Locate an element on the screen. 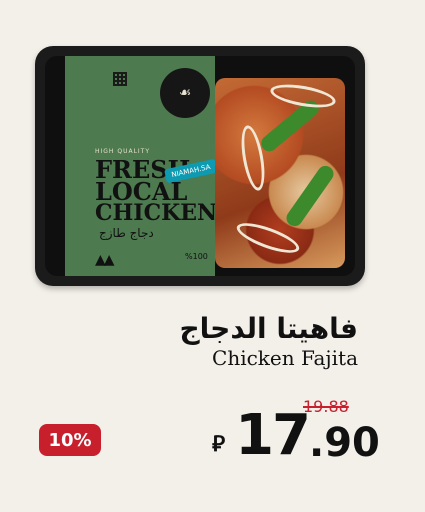 The height and width of the screenshot is (512, 425). product-name-arabic: فاهيتا الدجاج is located at coordinates (268, 328).